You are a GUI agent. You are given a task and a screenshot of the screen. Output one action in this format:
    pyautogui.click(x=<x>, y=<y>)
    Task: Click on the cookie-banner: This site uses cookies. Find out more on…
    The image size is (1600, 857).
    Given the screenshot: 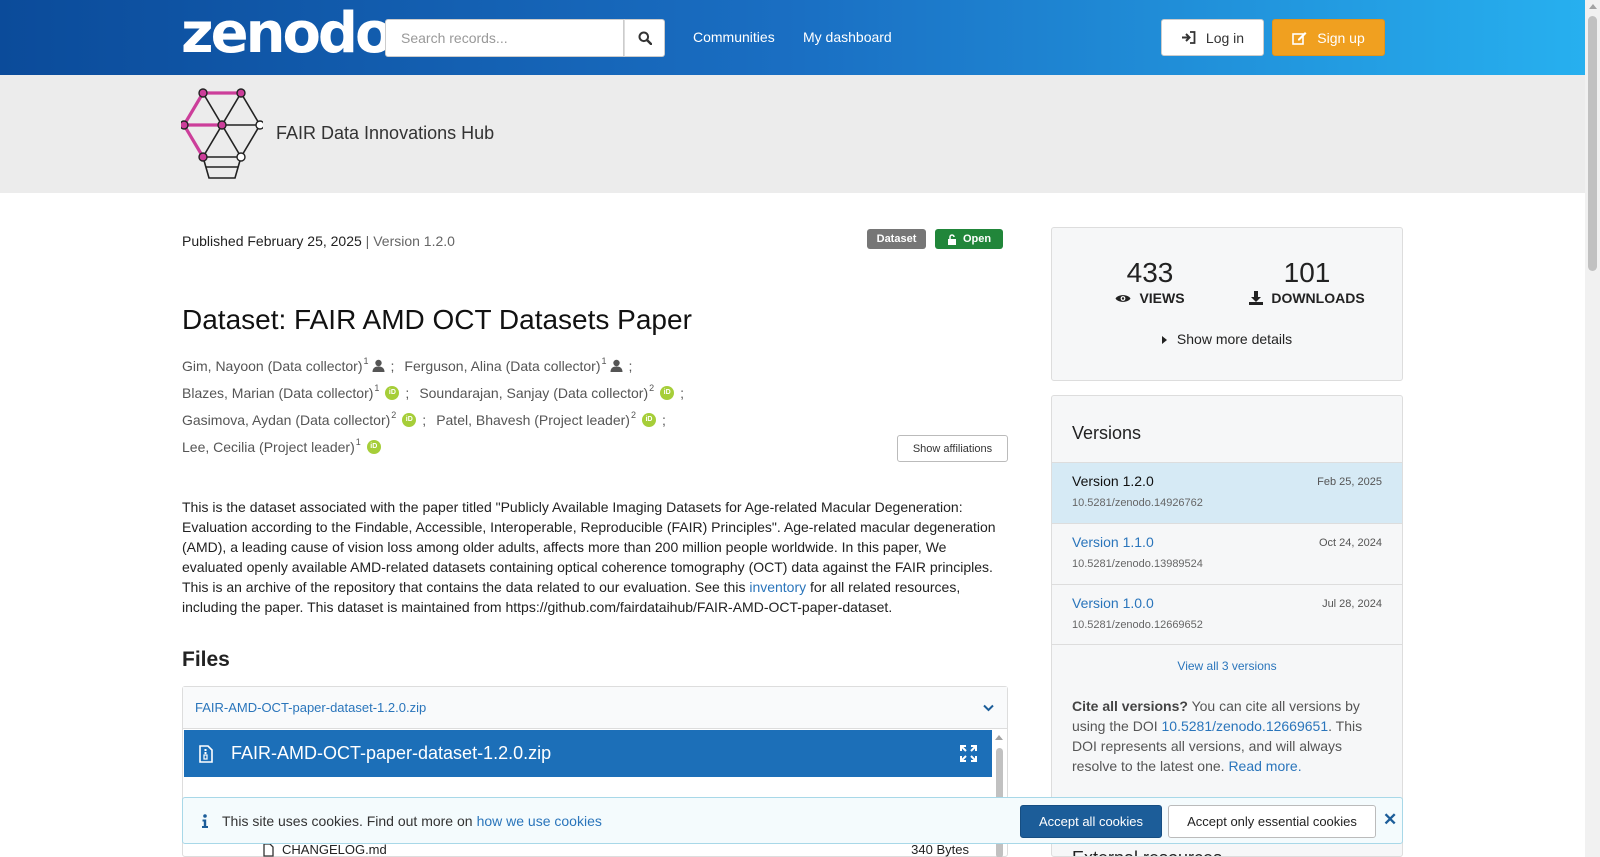 What is the action you would take?
    pyautogui.click(x=792, y=820)
    